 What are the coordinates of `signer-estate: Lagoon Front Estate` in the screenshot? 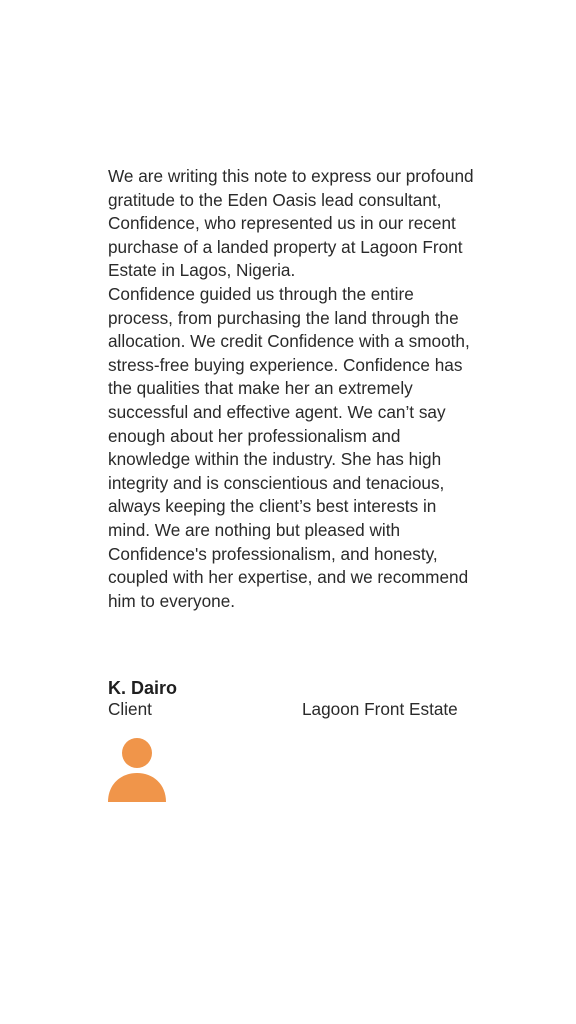 It's located at (380, 709).